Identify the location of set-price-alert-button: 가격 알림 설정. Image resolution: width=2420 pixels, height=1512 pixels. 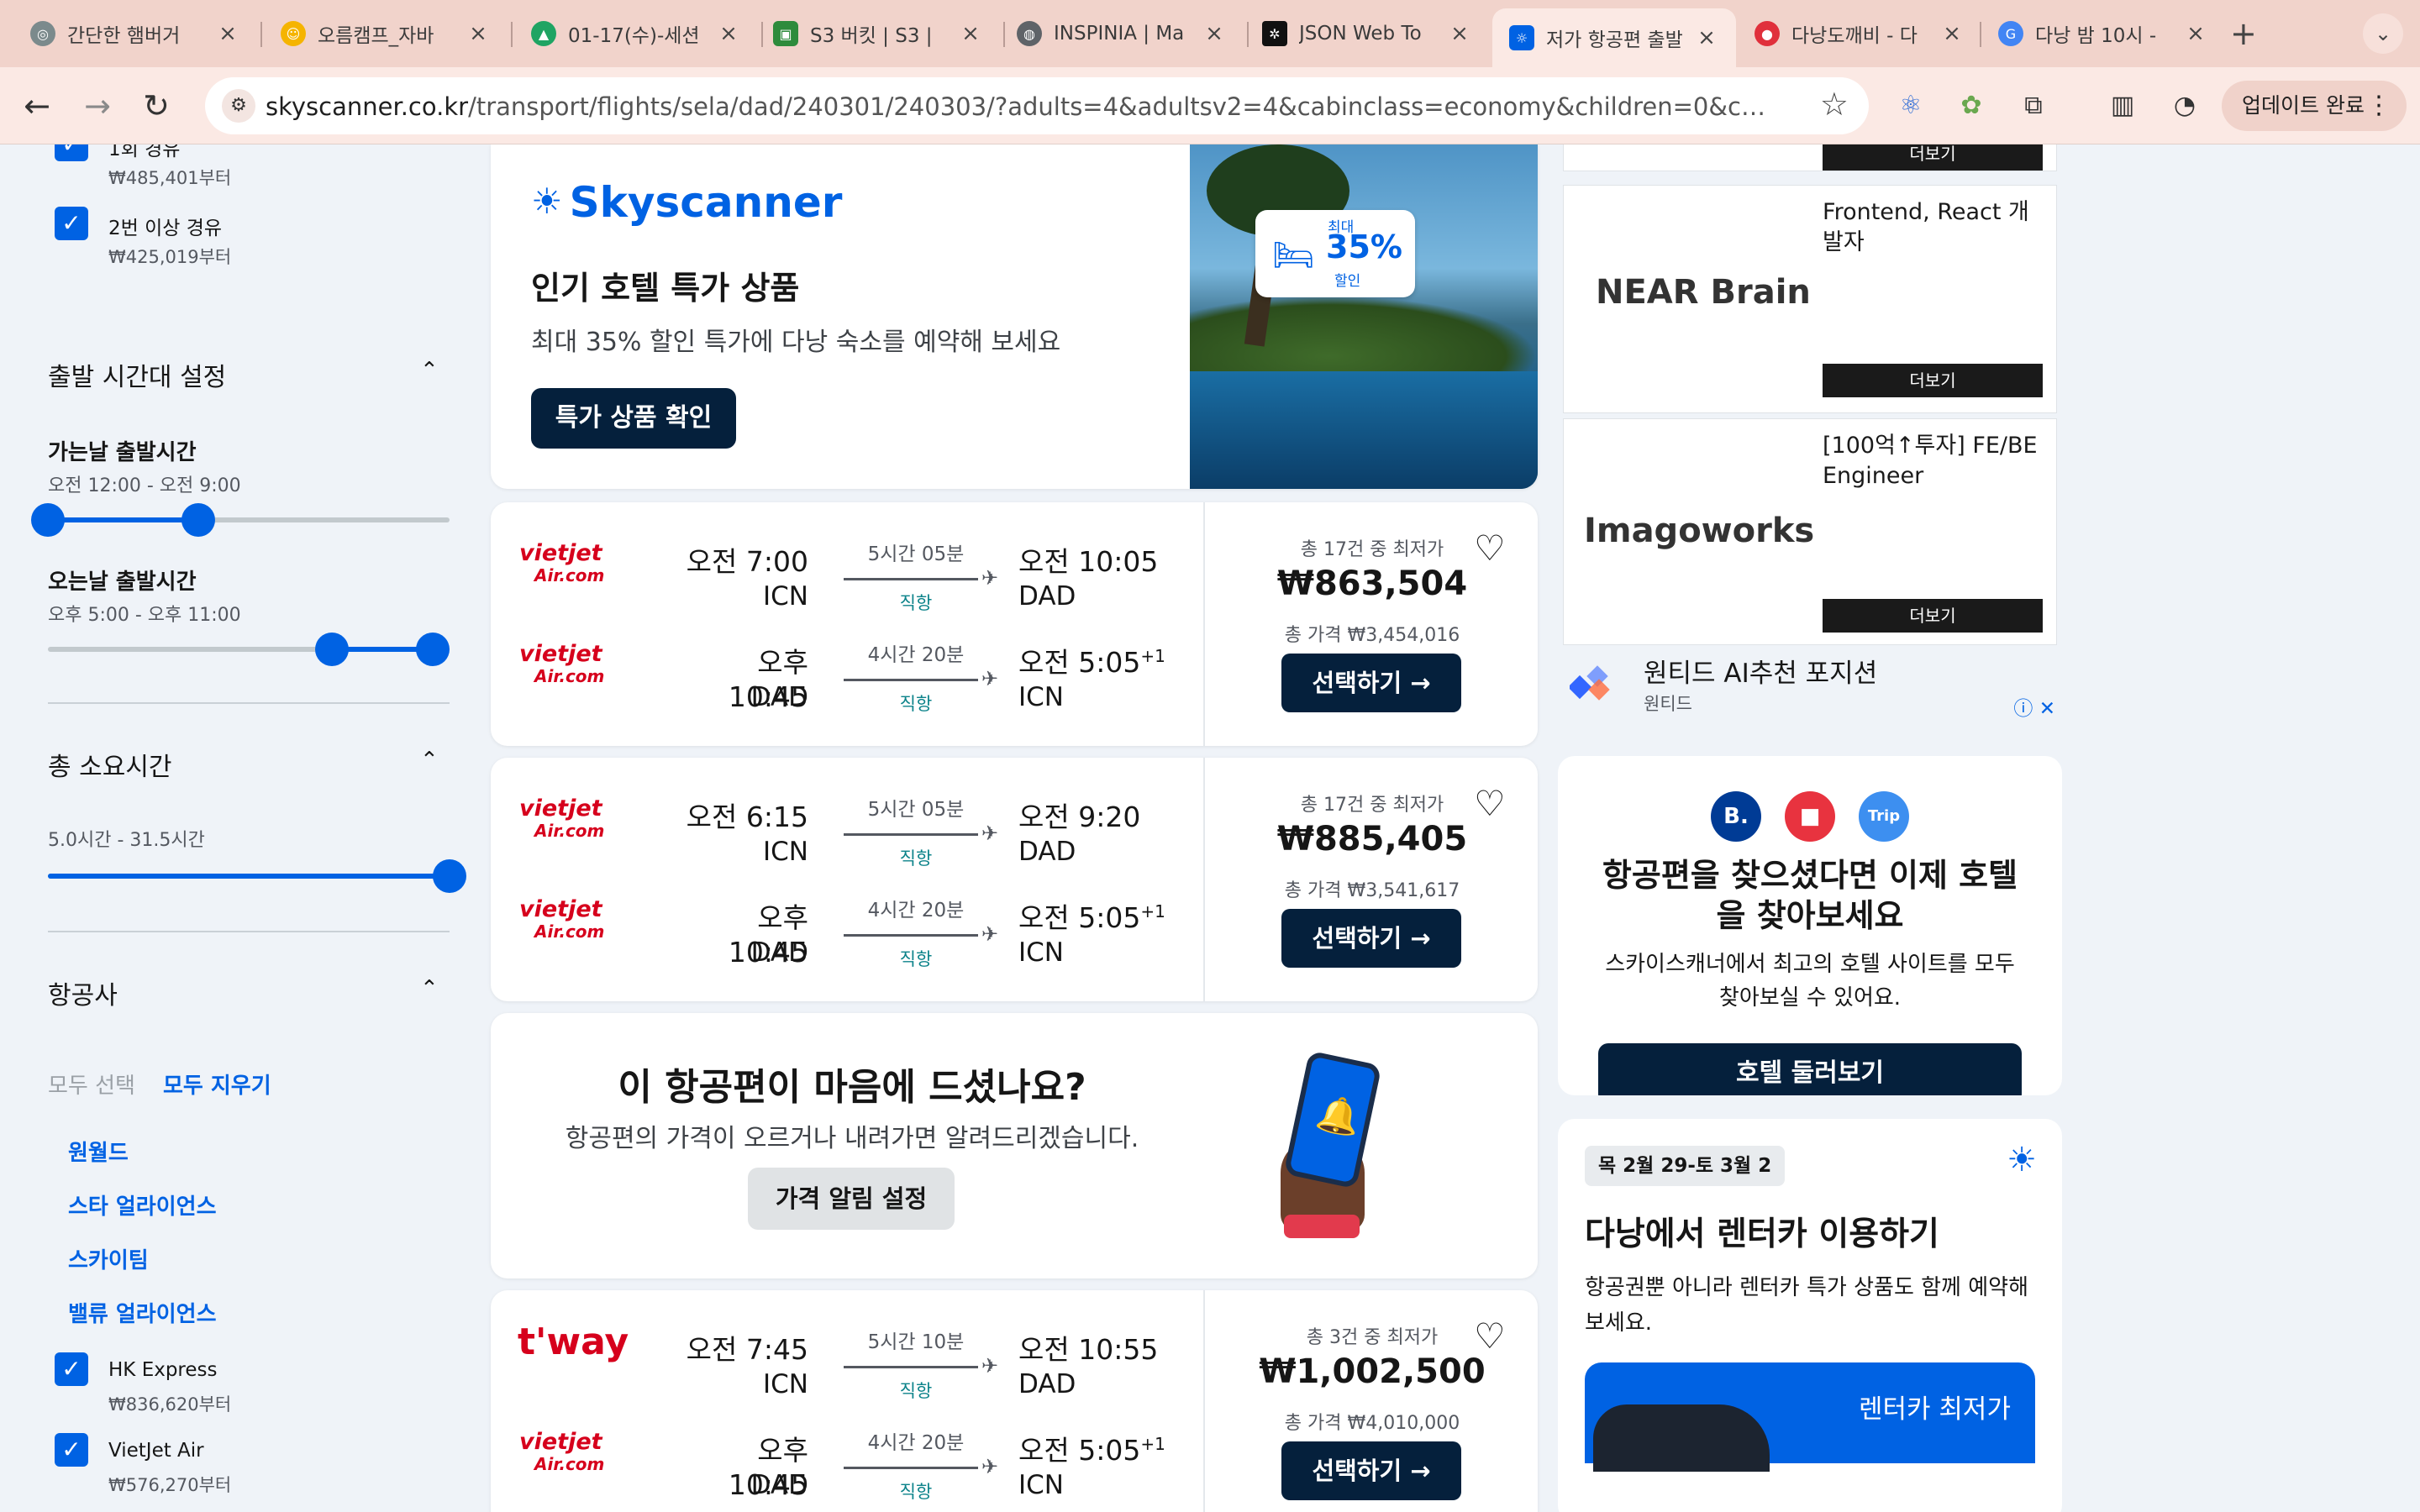
(852, 1199).